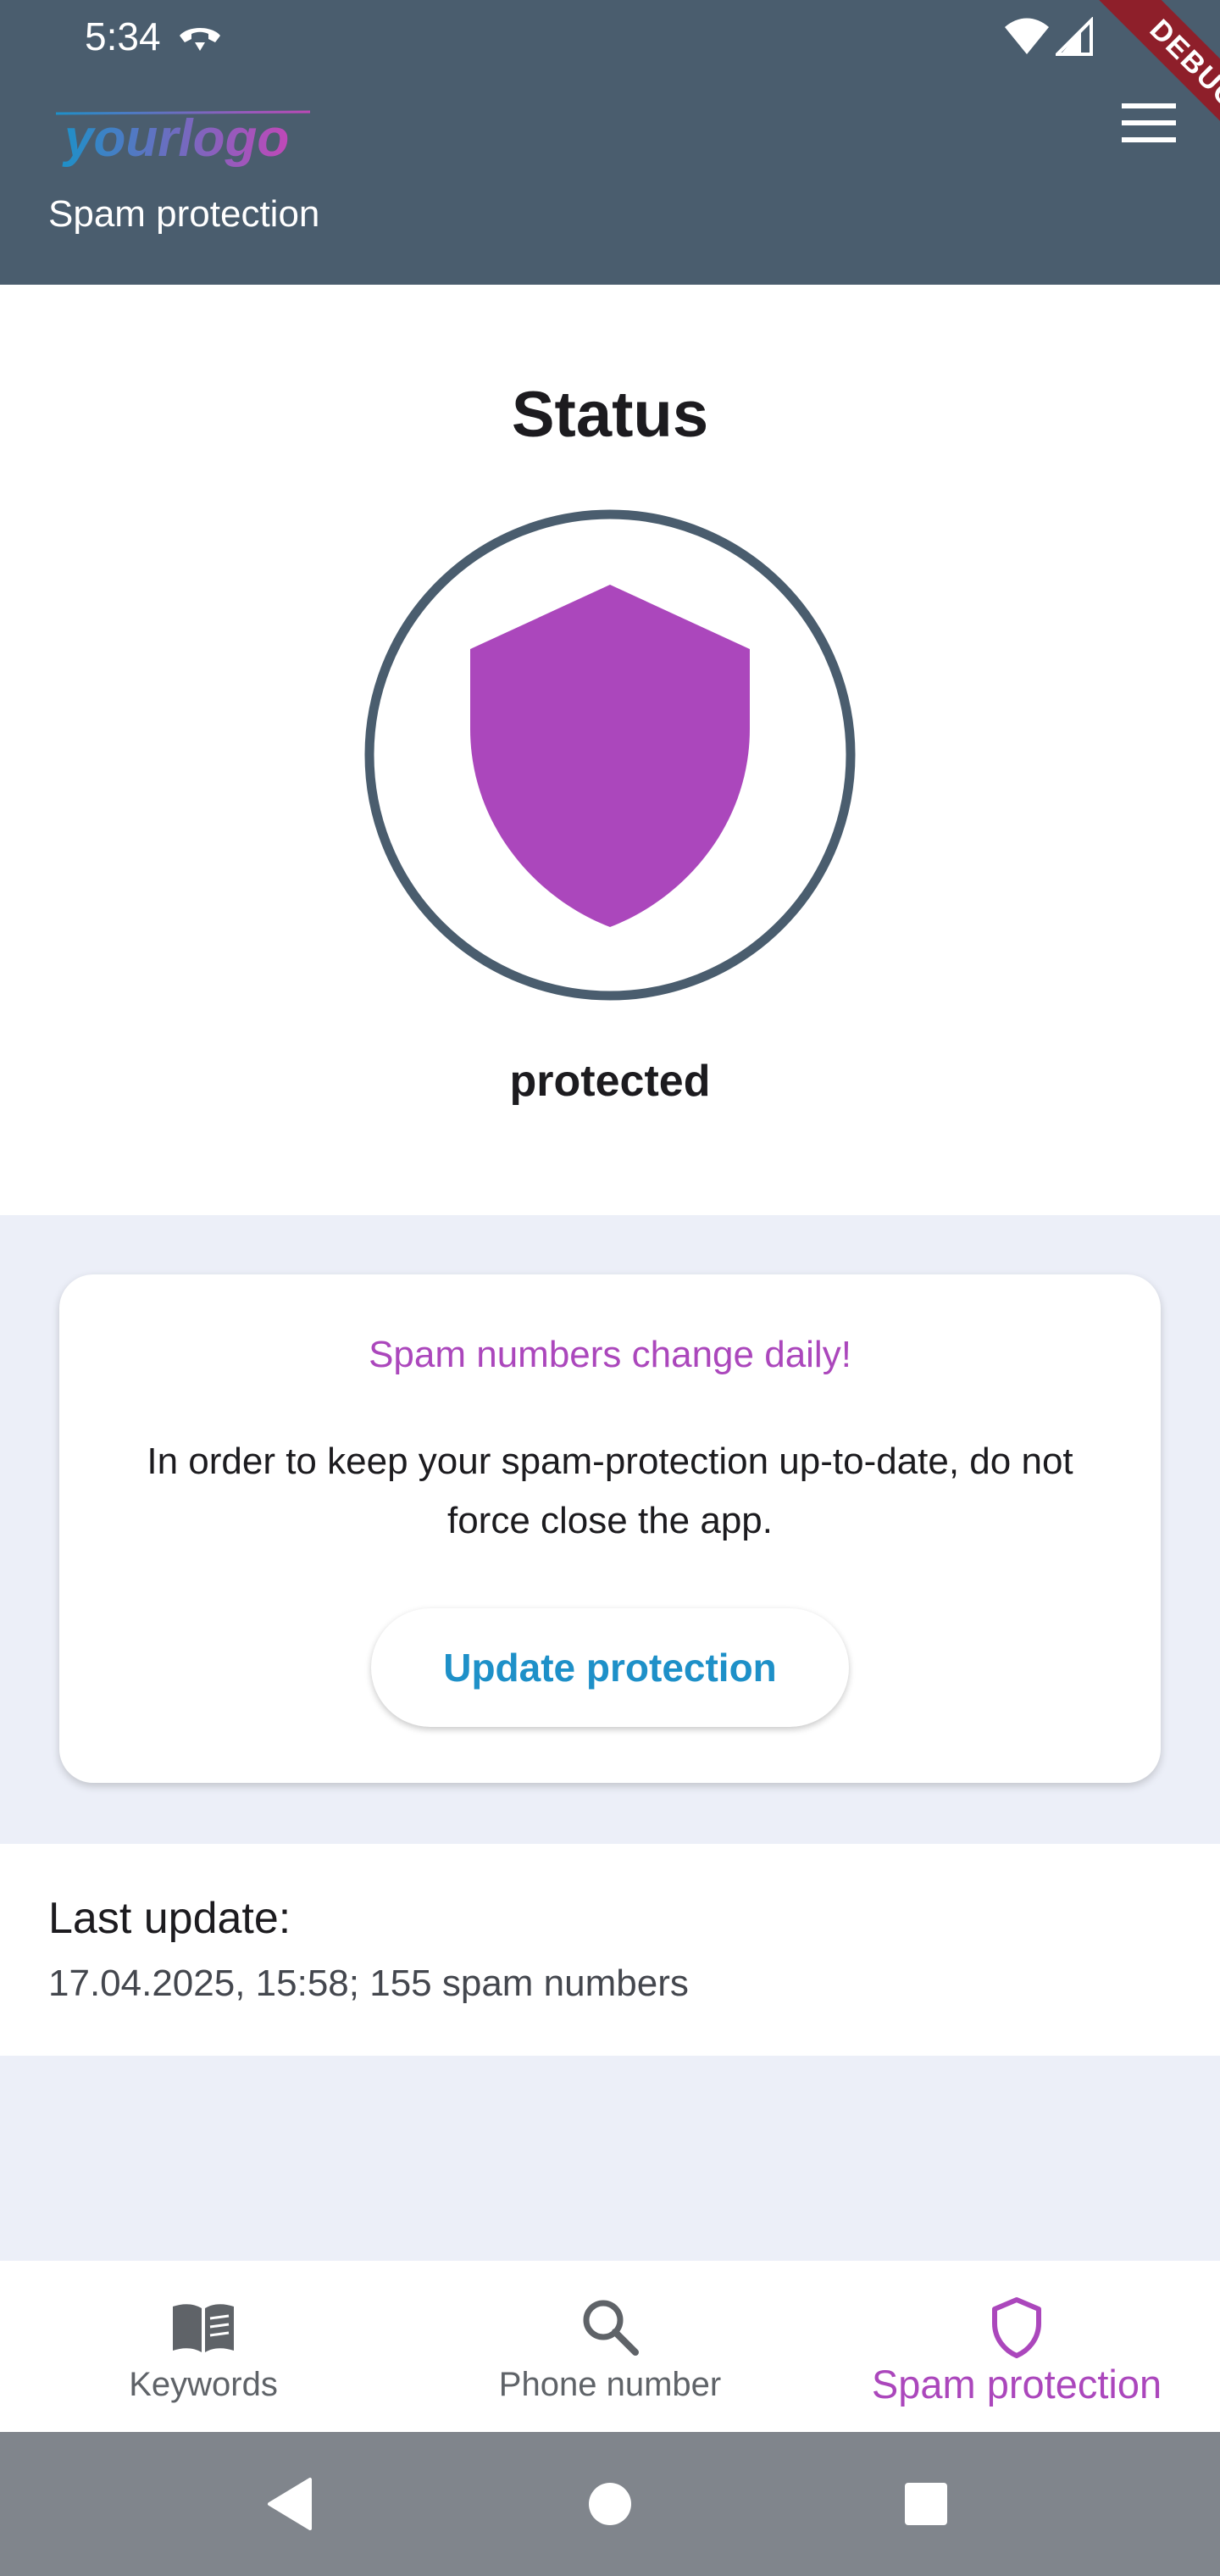 This screenshot has width=1220, height=2576. What do you see at coordinates (1016, 2384) in the screenshot?
I see `nav-label-spam-protection: Spam protection` at bounding box center [1016, 2384].